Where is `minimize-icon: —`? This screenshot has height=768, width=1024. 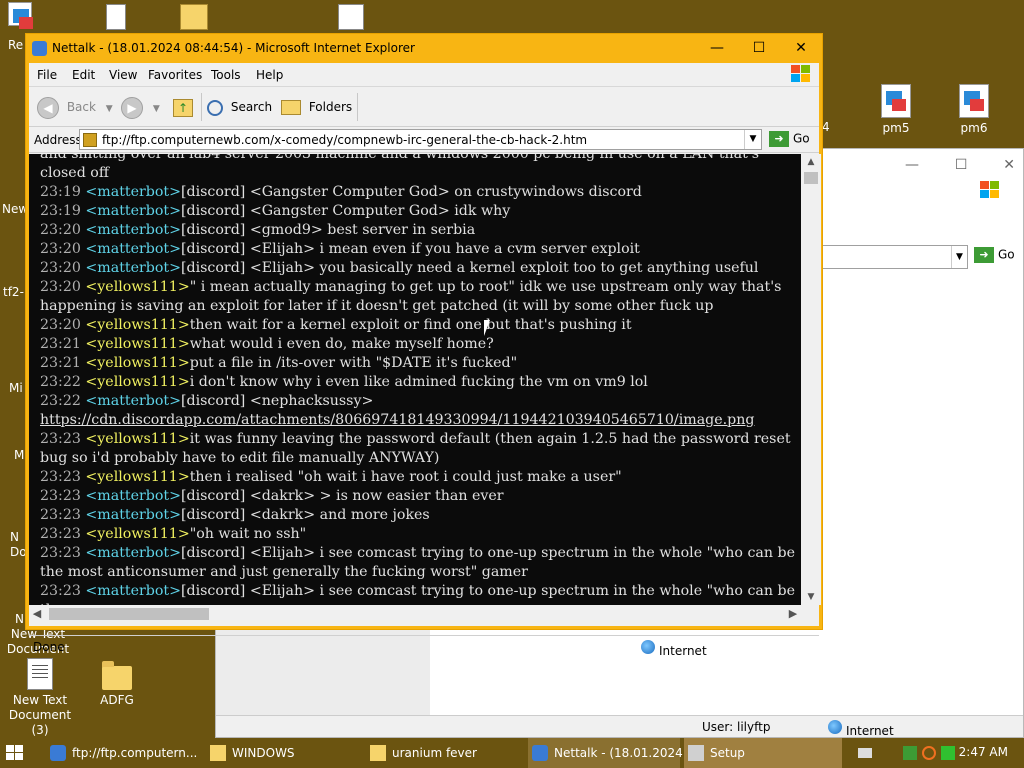
minimize-icon: — is located at coordinates (912, 165).